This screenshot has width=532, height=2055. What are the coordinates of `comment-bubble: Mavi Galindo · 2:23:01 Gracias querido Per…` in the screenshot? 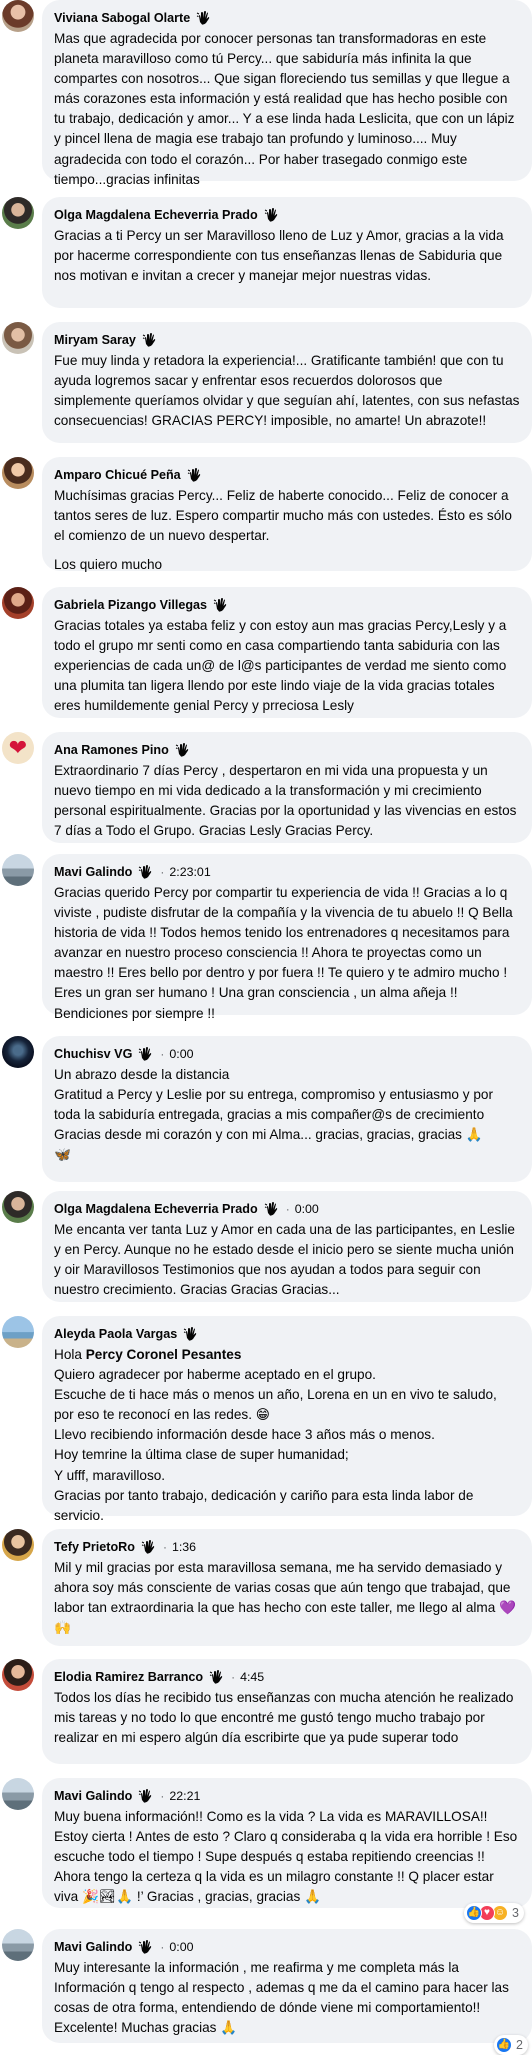 It's located at (287, 937).